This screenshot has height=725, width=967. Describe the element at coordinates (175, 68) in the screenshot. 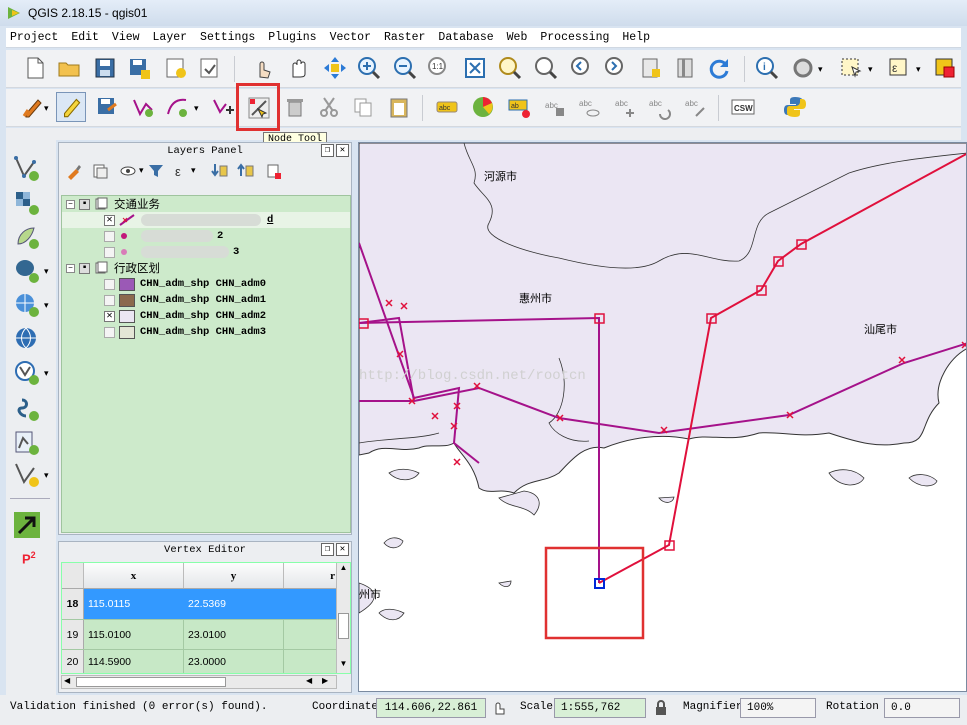

I see `new-print-composer-icon` at that location.